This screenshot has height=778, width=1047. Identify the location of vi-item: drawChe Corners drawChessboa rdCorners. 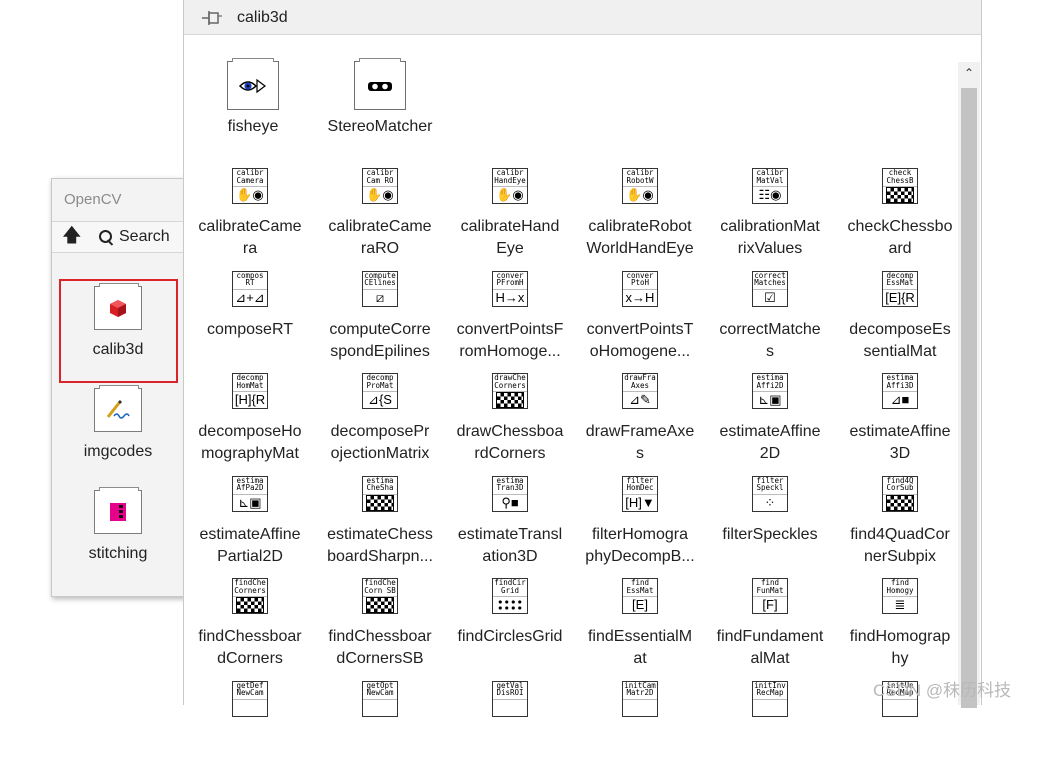
(510, 419).